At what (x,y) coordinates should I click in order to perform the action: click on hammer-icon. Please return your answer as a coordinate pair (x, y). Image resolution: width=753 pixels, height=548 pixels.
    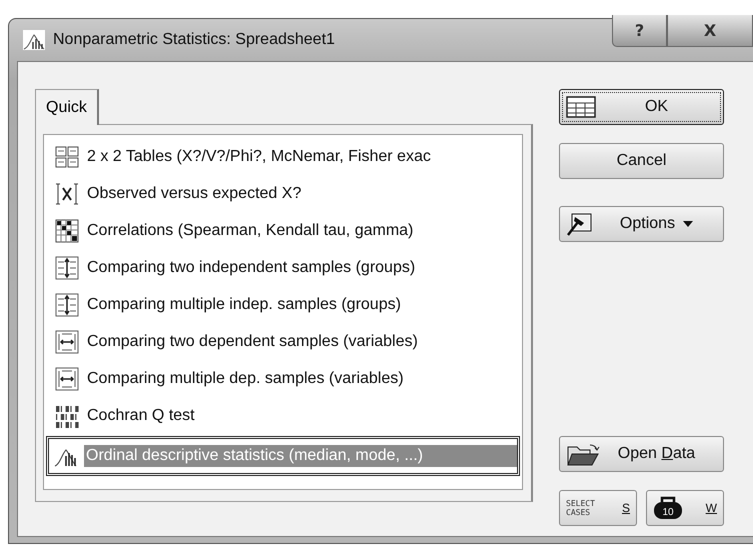
    Looking at the image, I should click on (579, 225).